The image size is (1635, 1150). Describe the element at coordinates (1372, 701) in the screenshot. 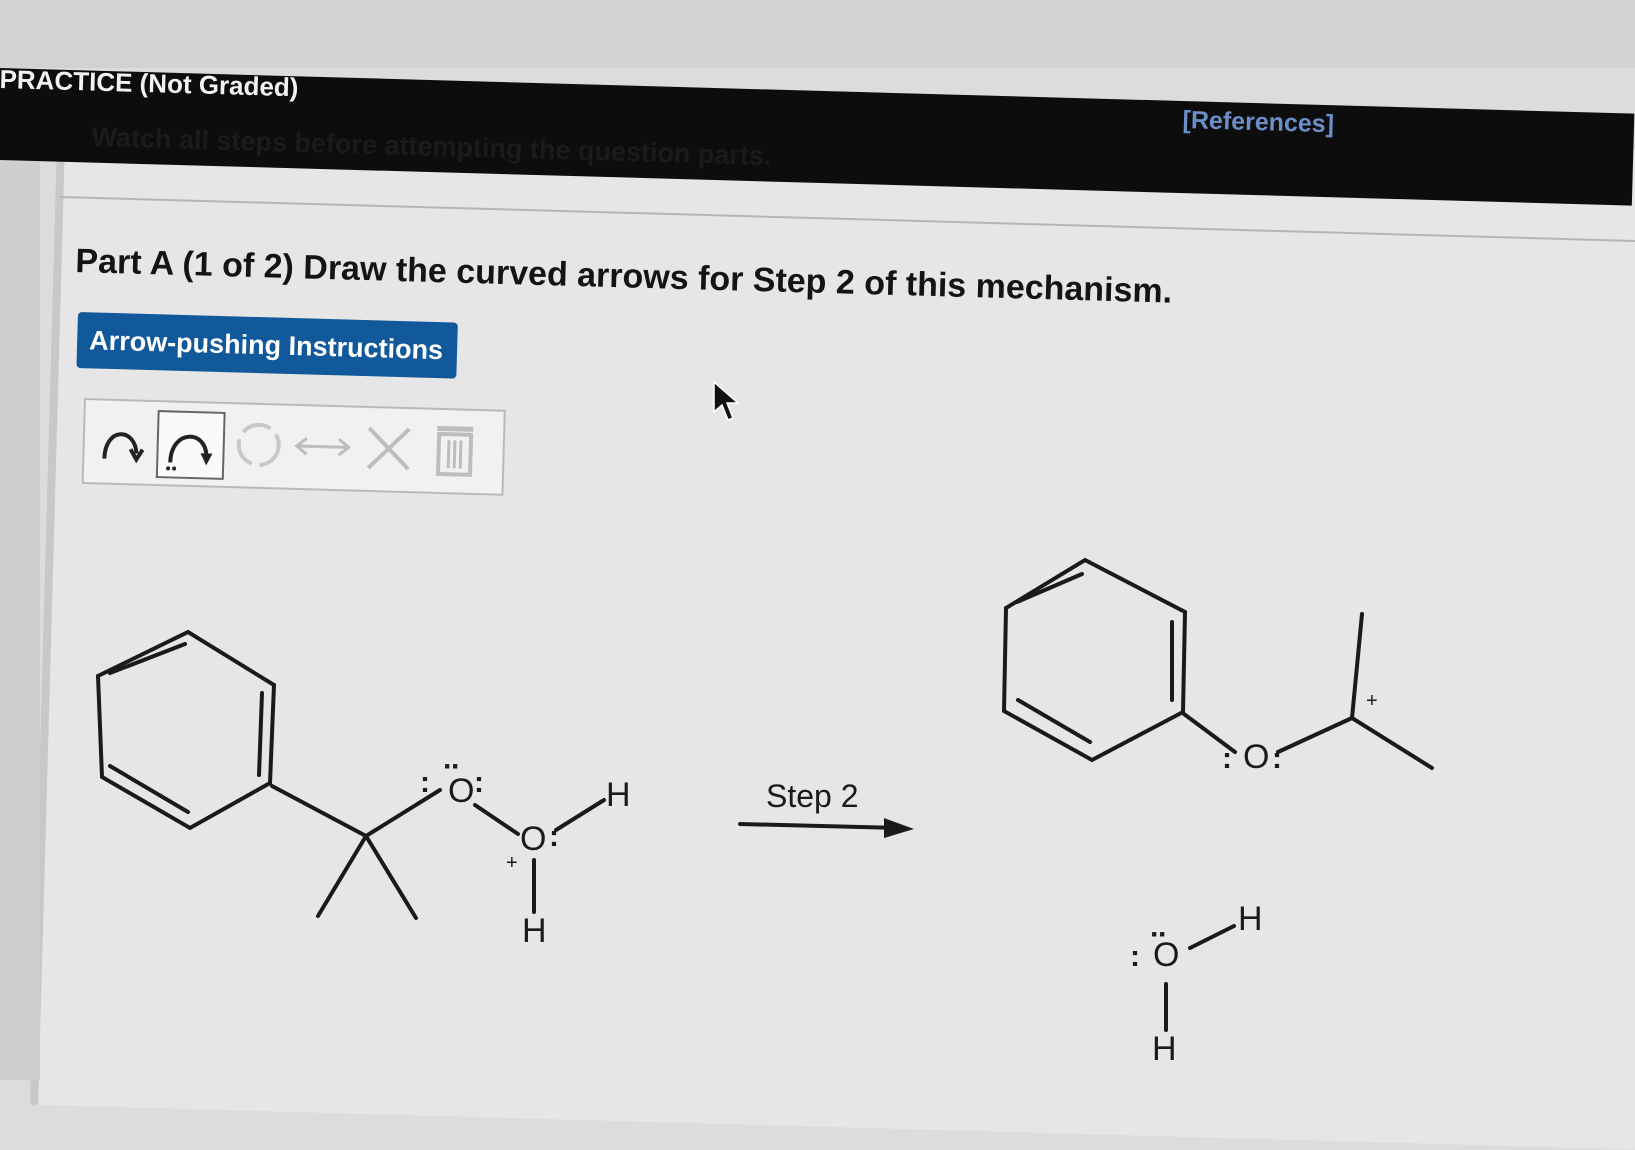

I see `carbocation-plus-charge: +` at that location.